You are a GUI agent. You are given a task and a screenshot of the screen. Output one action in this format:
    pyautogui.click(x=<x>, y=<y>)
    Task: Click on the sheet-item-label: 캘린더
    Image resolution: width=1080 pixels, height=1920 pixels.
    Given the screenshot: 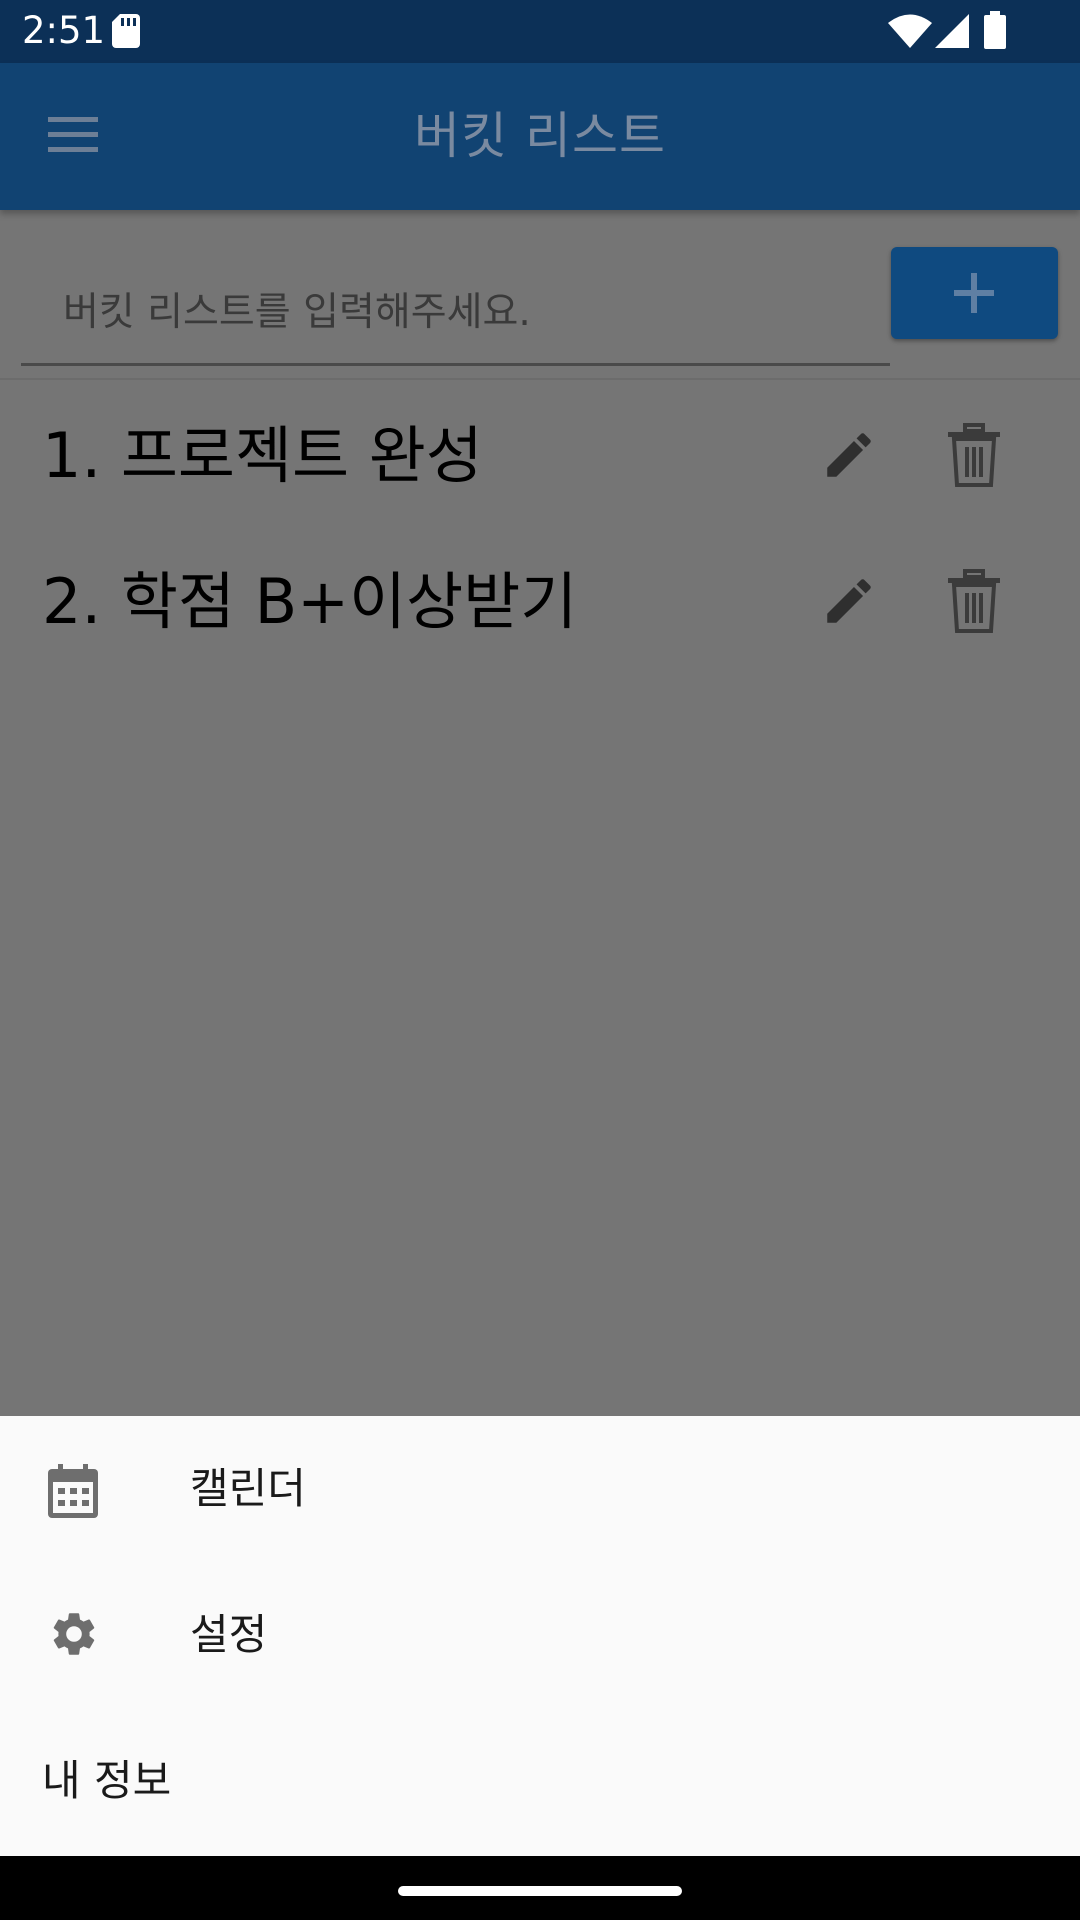 What is the action you would take?
    pyautogui.click(x=248, y=1488)
    